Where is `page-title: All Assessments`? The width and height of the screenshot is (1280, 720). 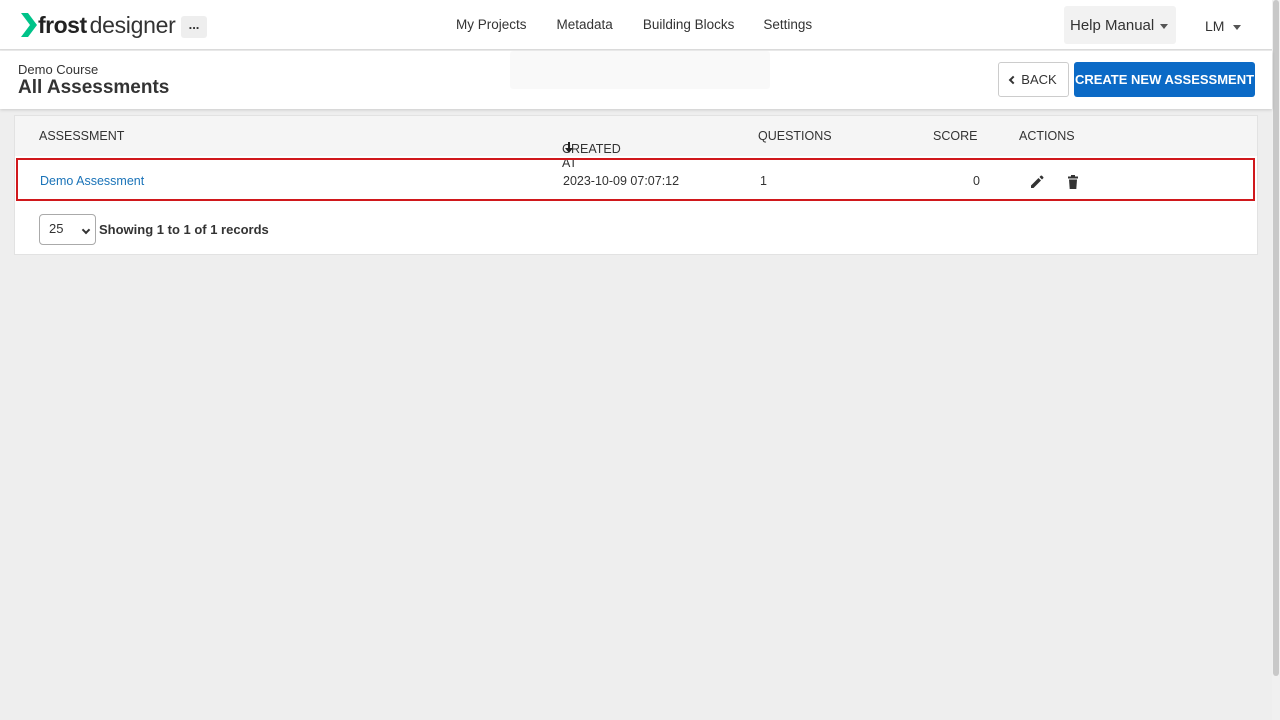
page-title: All Assessments is located at coordinates (94, 87).